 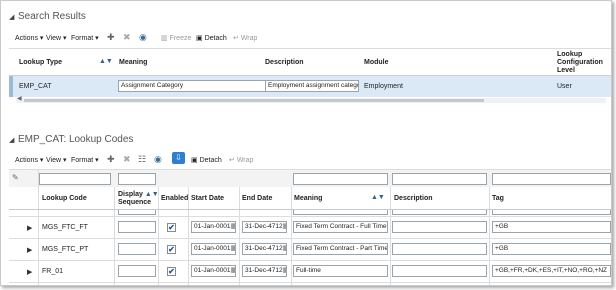 What do you see at coordinates (340, 227) in the screenshot?
I see `meaning-field: Fixed Term Contract - Full Time` at bounding box center [340, 227].